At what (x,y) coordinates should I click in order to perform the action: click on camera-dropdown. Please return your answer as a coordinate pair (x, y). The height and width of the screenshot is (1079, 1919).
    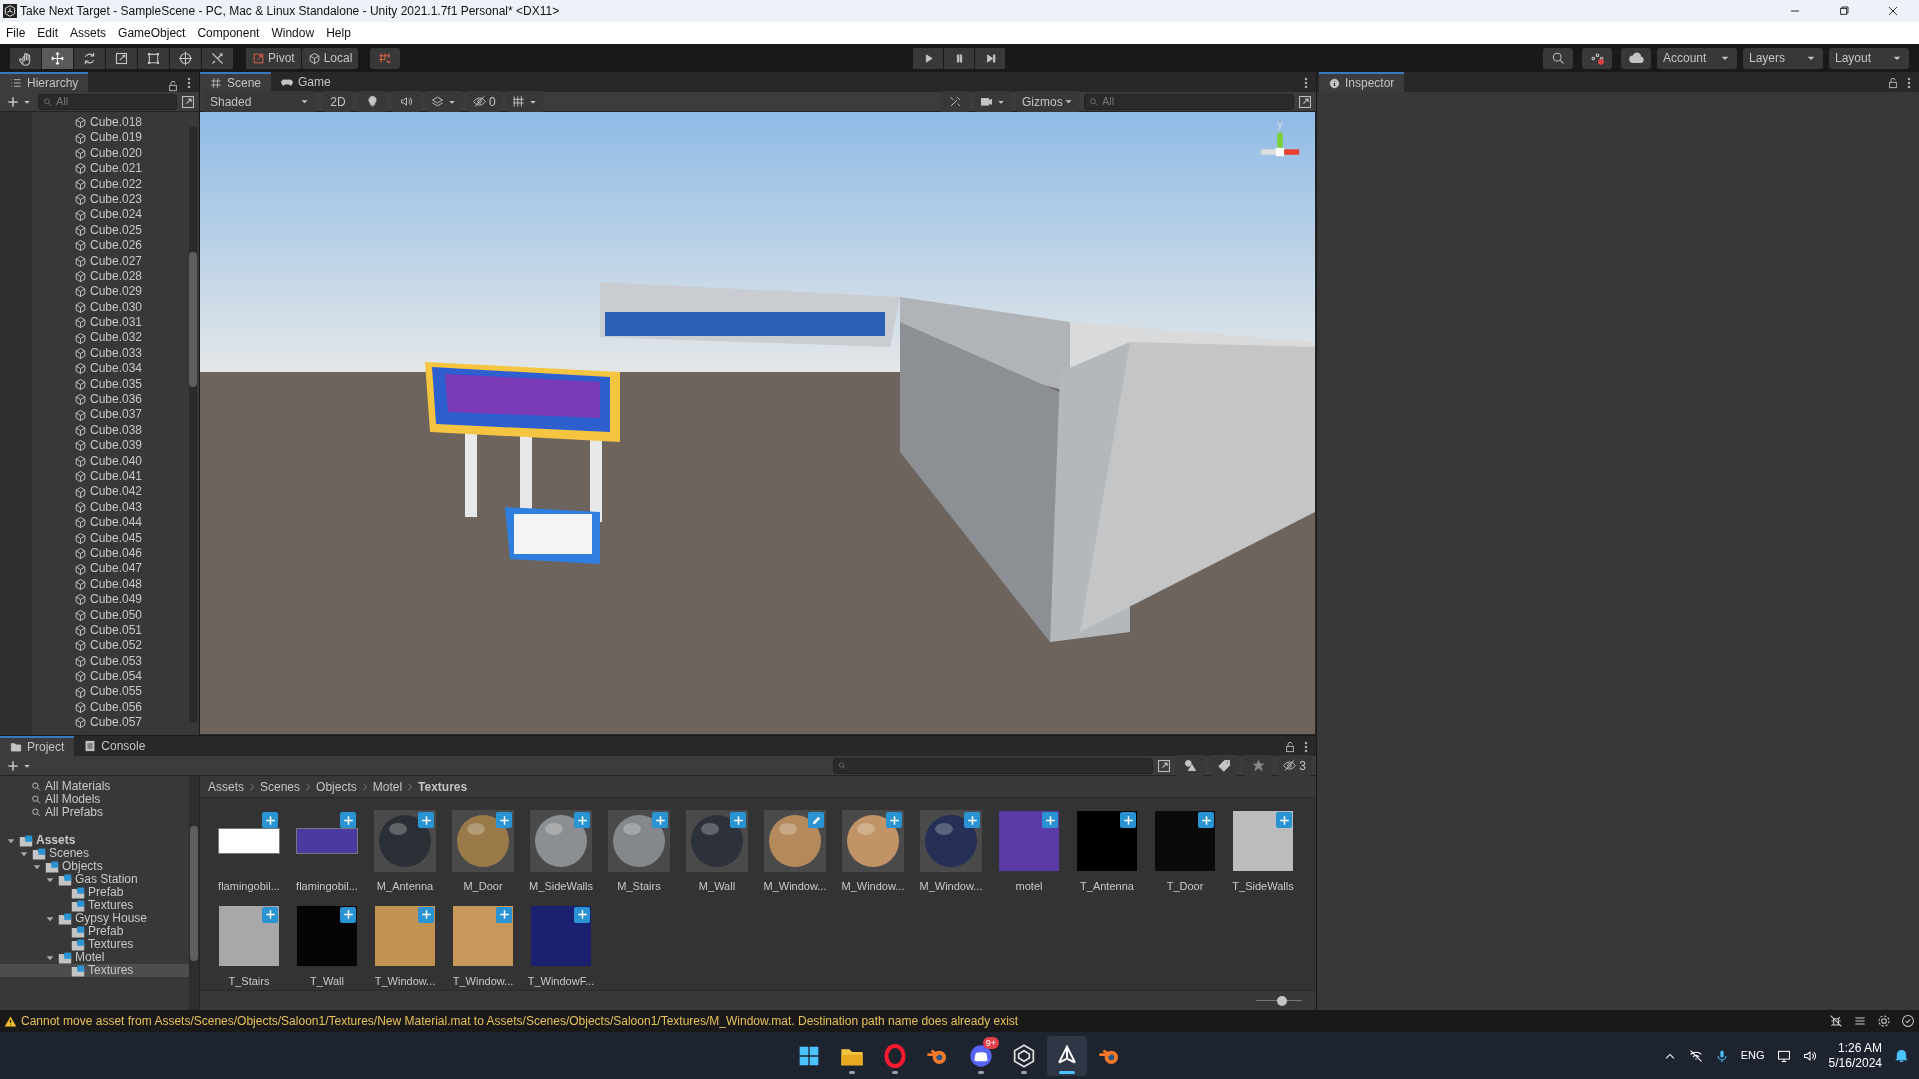
    Looking at the image, I should click on (993, 101).